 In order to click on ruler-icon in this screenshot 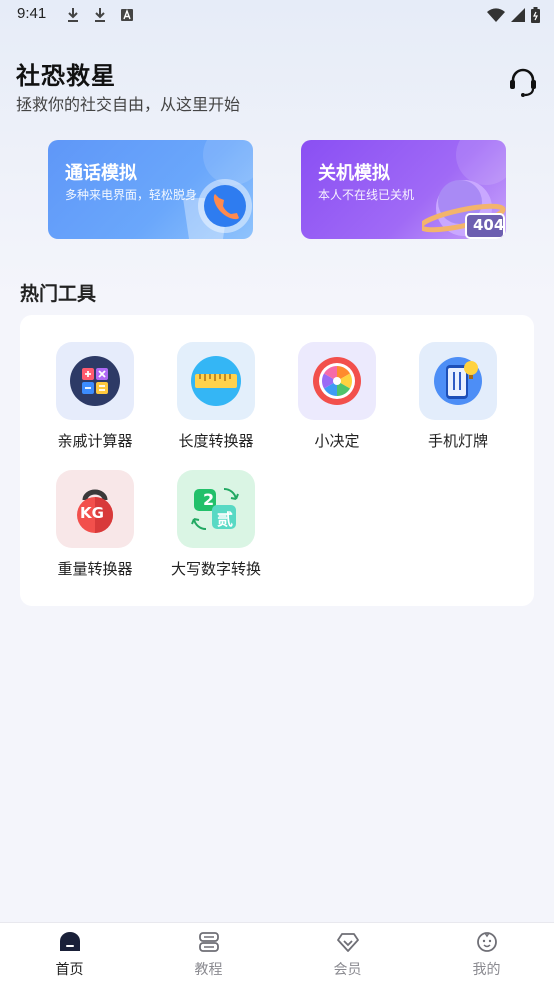, I will do `click(216, 381)`.